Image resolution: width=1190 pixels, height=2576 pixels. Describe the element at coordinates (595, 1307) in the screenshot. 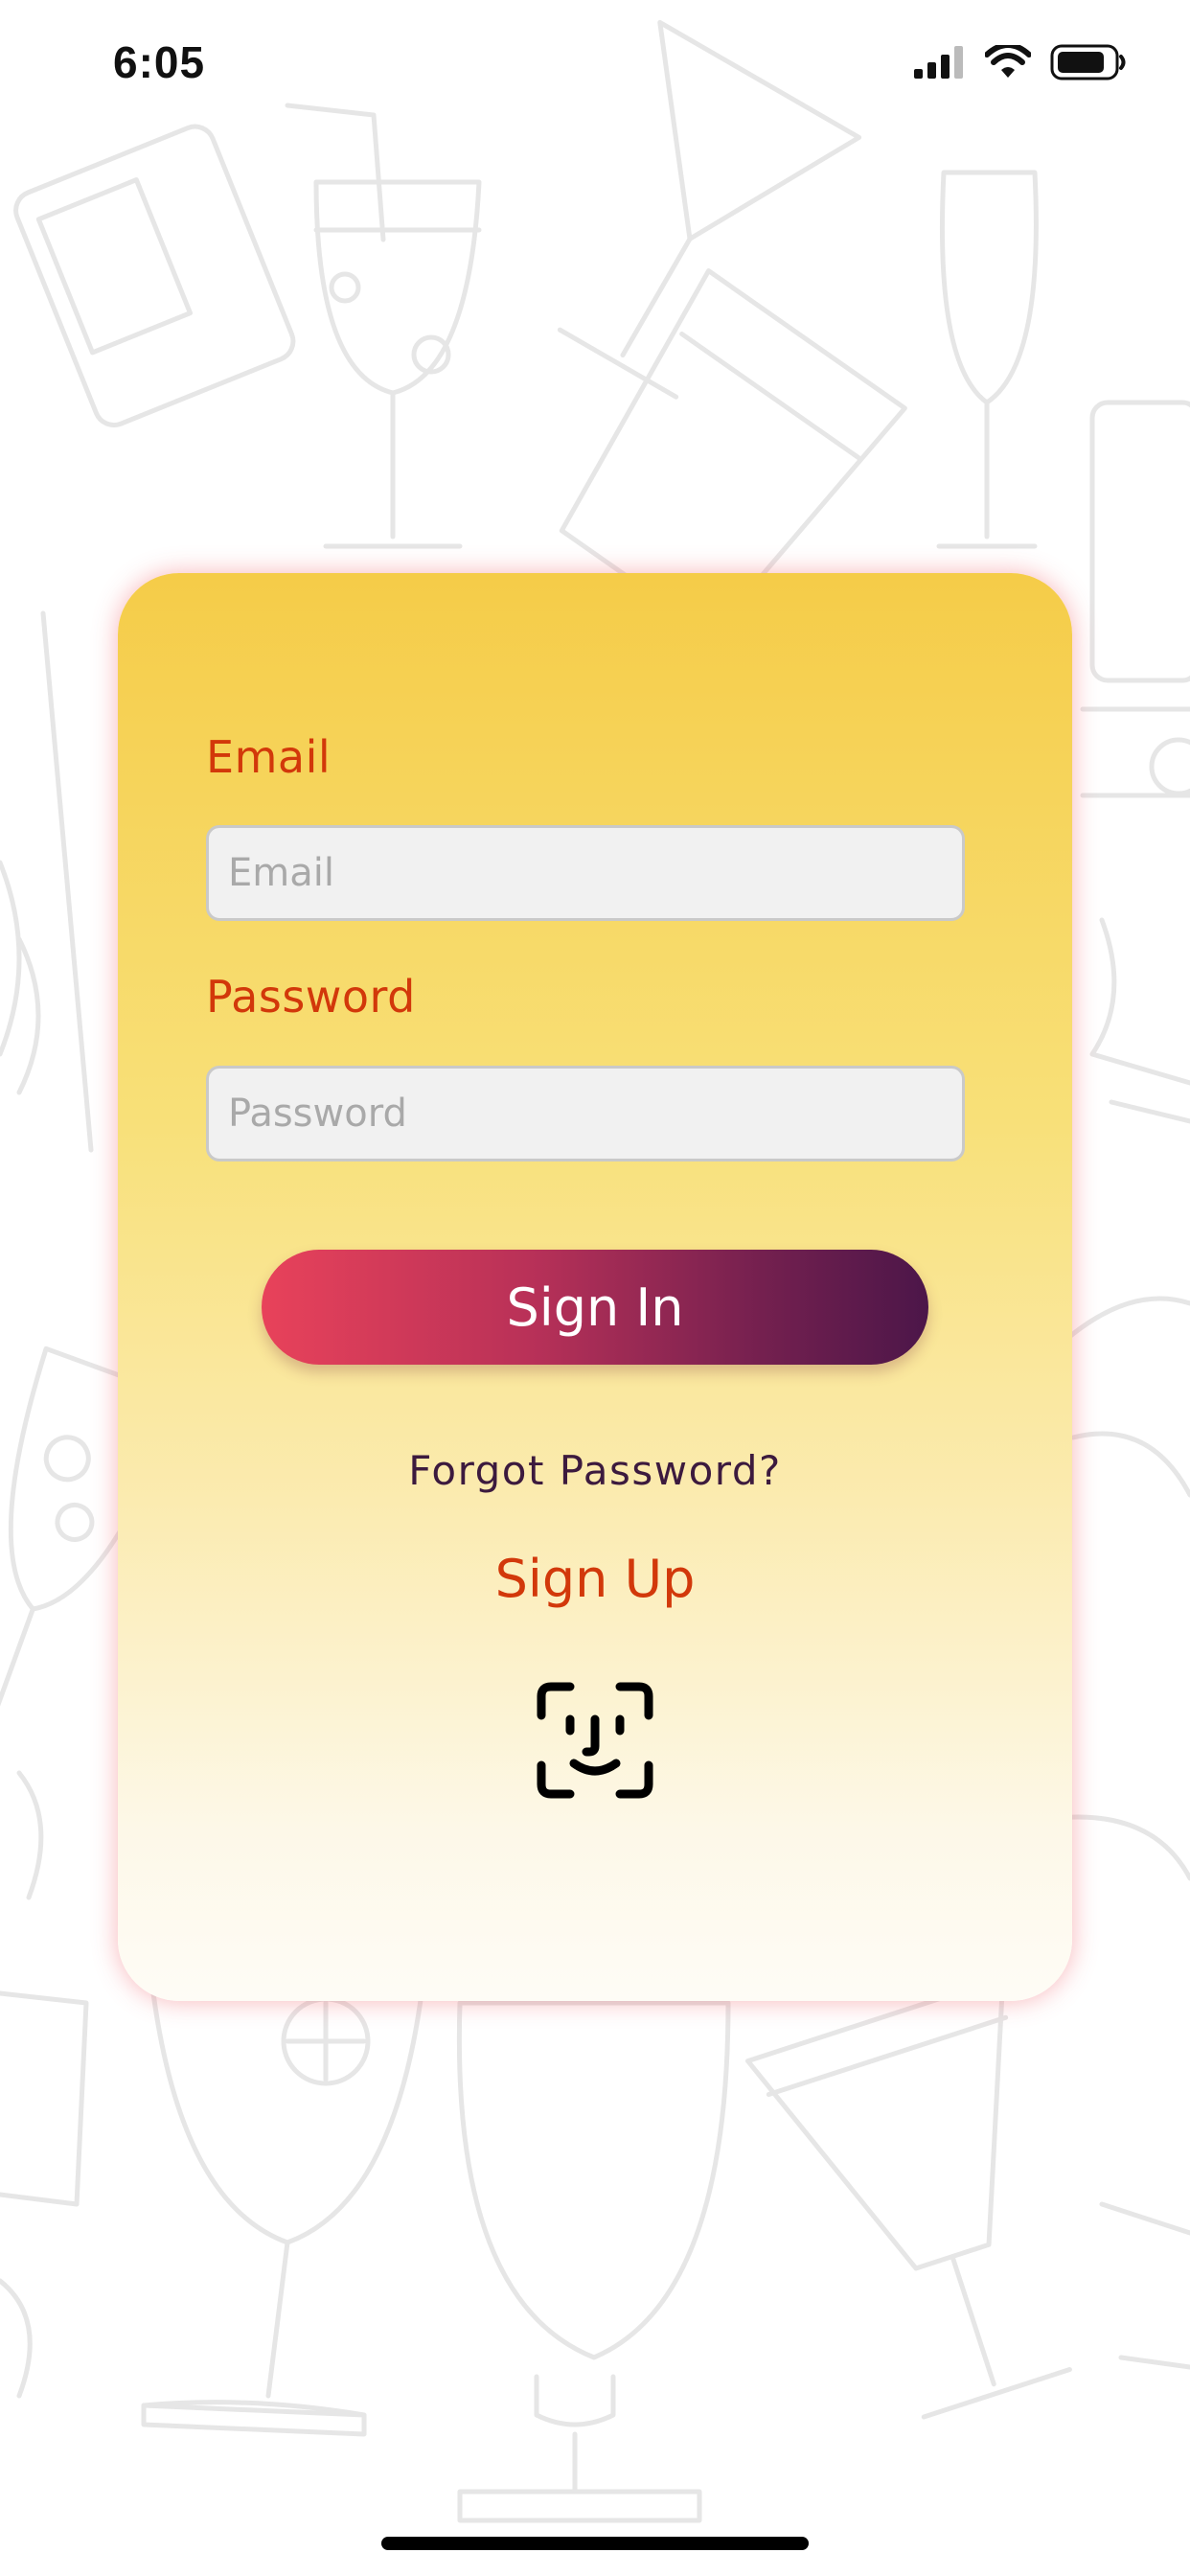

I see `sign-in-button: Sign In` at that location.